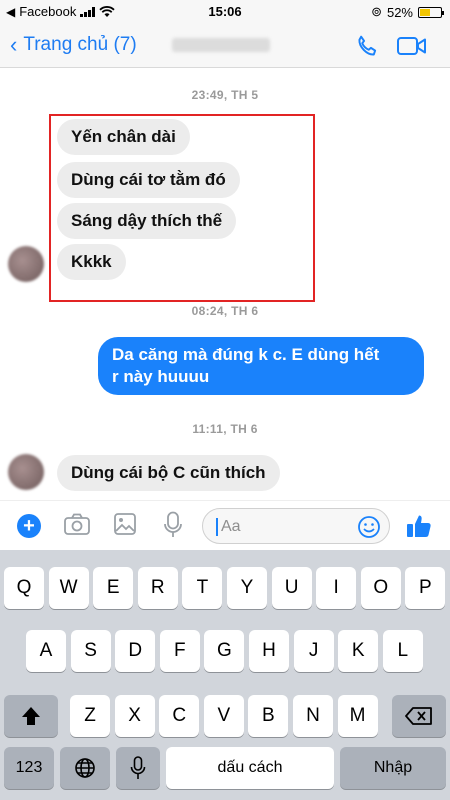  I want to click on backspace-key, so click(419, 716).